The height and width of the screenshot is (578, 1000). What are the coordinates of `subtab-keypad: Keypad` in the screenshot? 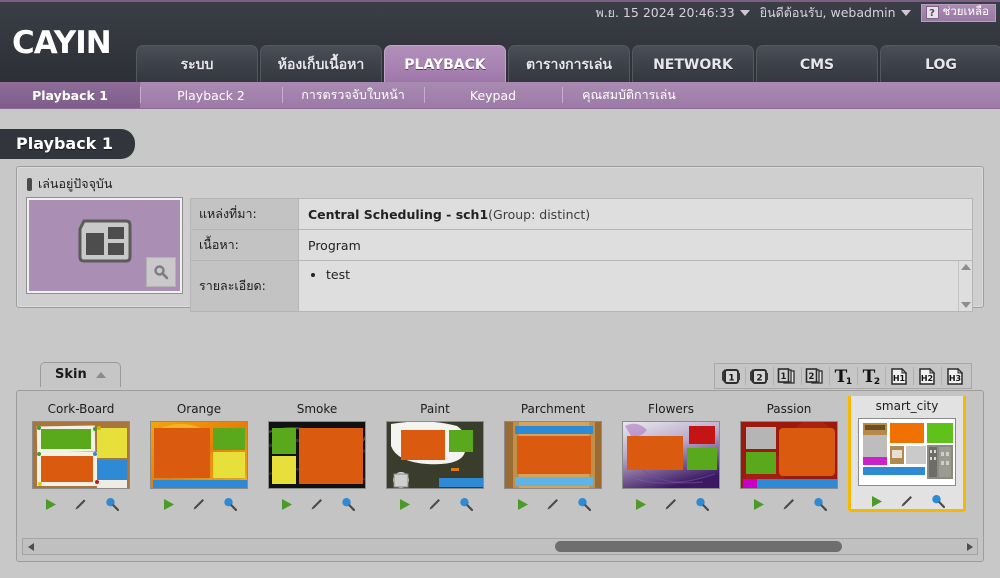 It's located at (493, 95).